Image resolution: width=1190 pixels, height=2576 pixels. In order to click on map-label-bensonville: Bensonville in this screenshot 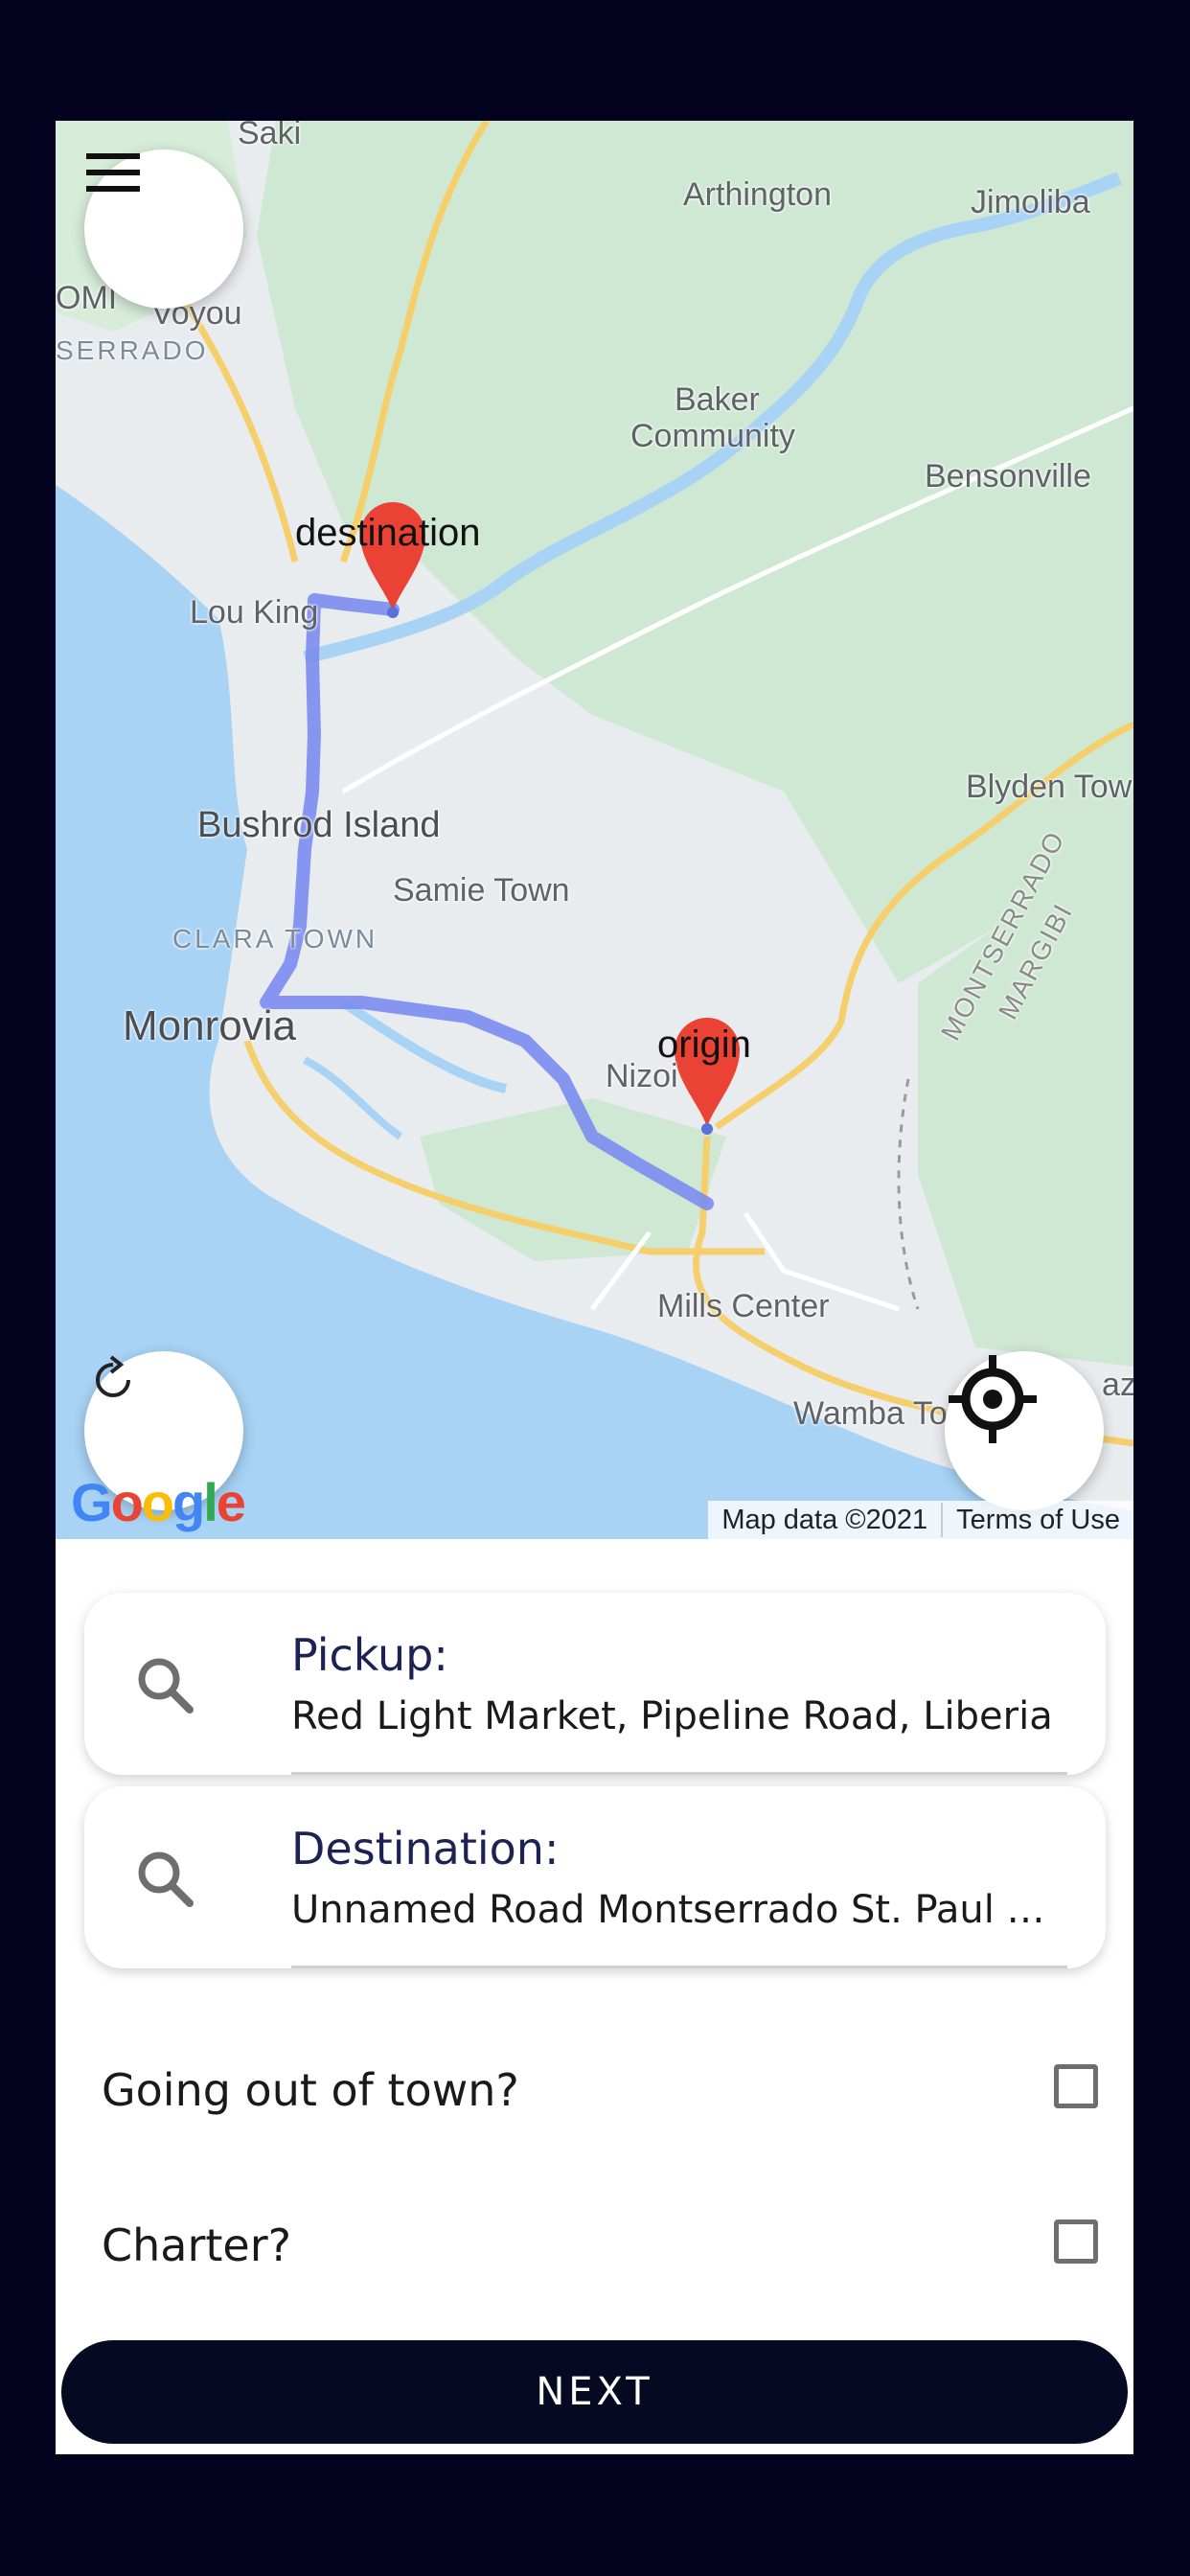, I will do `click(1008, 476)`.